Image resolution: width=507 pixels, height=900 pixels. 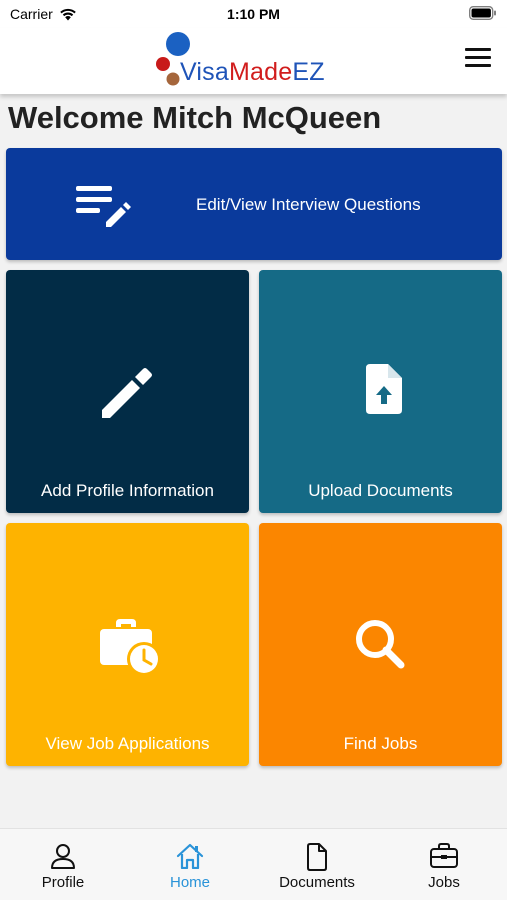 I want to click on tile-label: View Job Applications, so click(x=127, y=743).